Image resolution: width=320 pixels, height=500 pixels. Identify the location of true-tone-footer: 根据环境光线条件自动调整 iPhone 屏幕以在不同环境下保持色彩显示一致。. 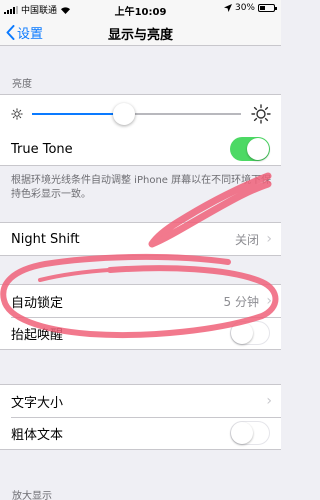
(141, 187).